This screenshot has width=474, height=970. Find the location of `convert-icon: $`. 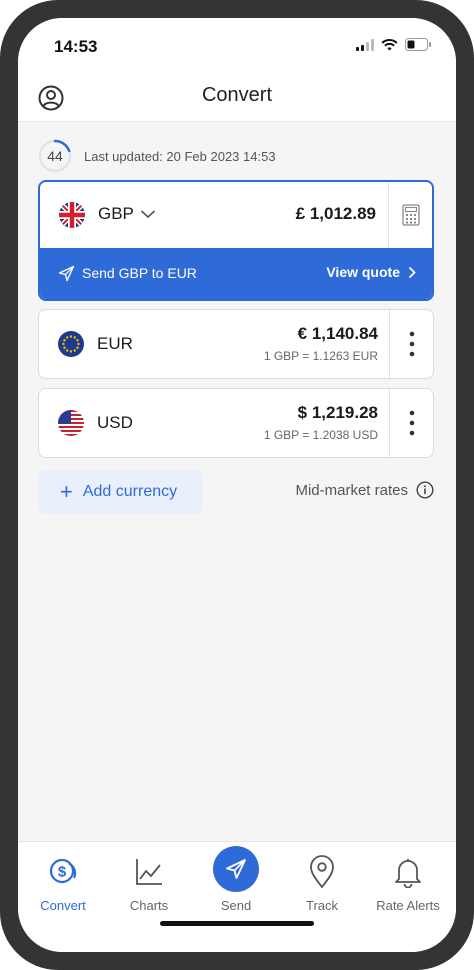

convert-icon: $ is located at coordinates (63, 872).